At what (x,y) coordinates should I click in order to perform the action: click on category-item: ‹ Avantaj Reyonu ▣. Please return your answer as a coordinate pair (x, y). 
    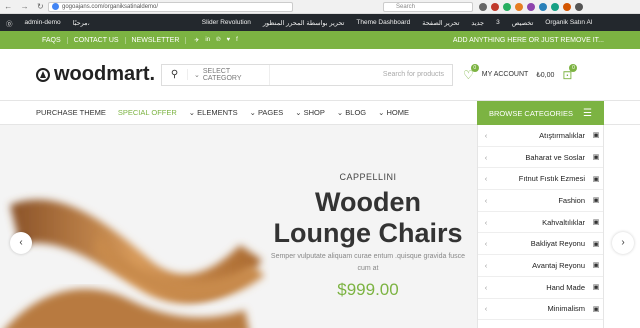
    Looking at the image, I should click on (540, 266).